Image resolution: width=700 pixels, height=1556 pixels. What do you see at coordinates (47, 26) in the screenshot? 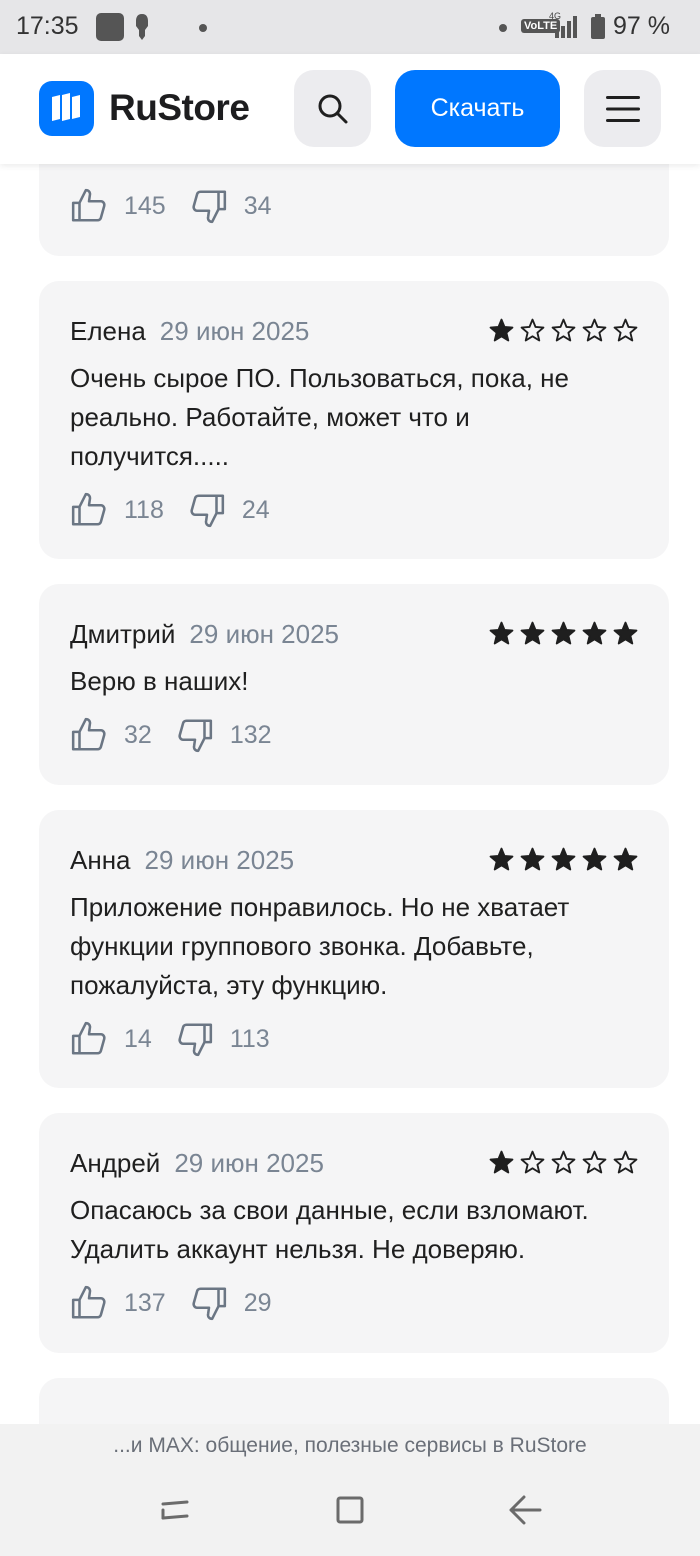
I see `status-time: 17:35` at bounding box center [47, 26].